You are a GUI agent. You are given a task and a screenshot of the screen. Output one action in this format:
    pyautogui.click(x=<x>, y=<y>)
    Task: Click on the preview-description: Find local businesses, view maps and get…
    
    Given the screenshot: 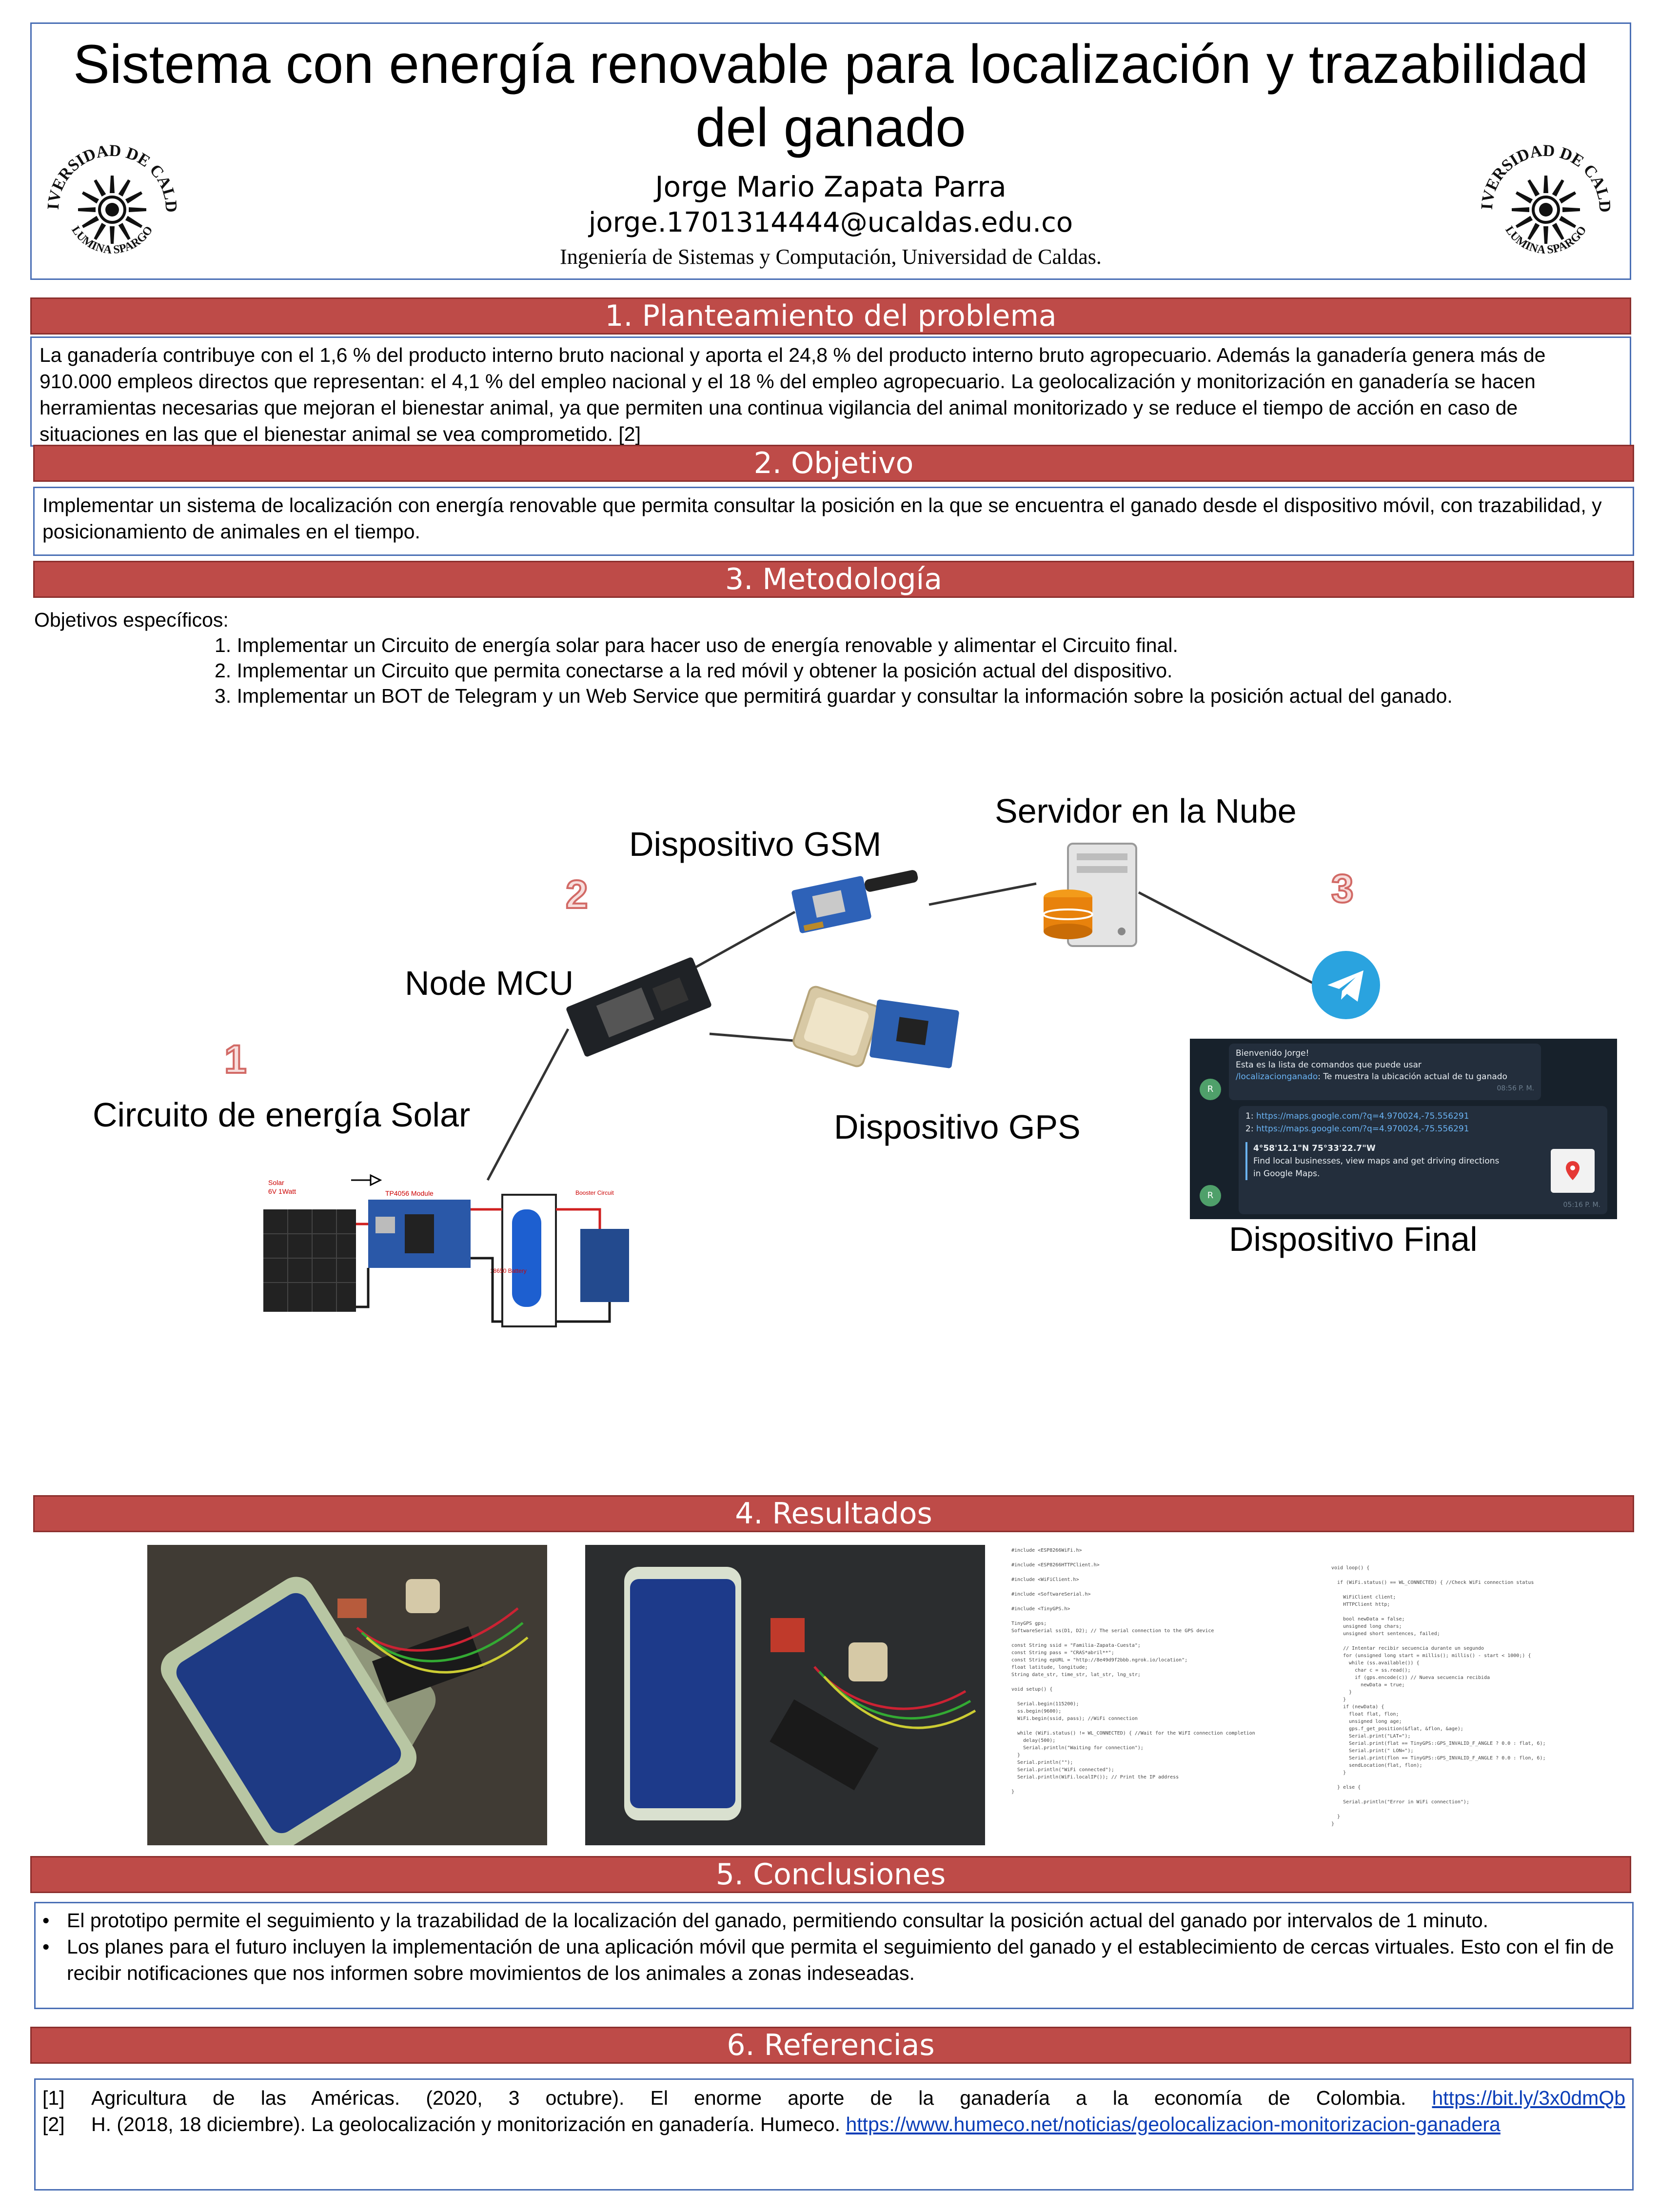 What is the action you would take?
    pyautogui.click(x=1376, y=1167)
    